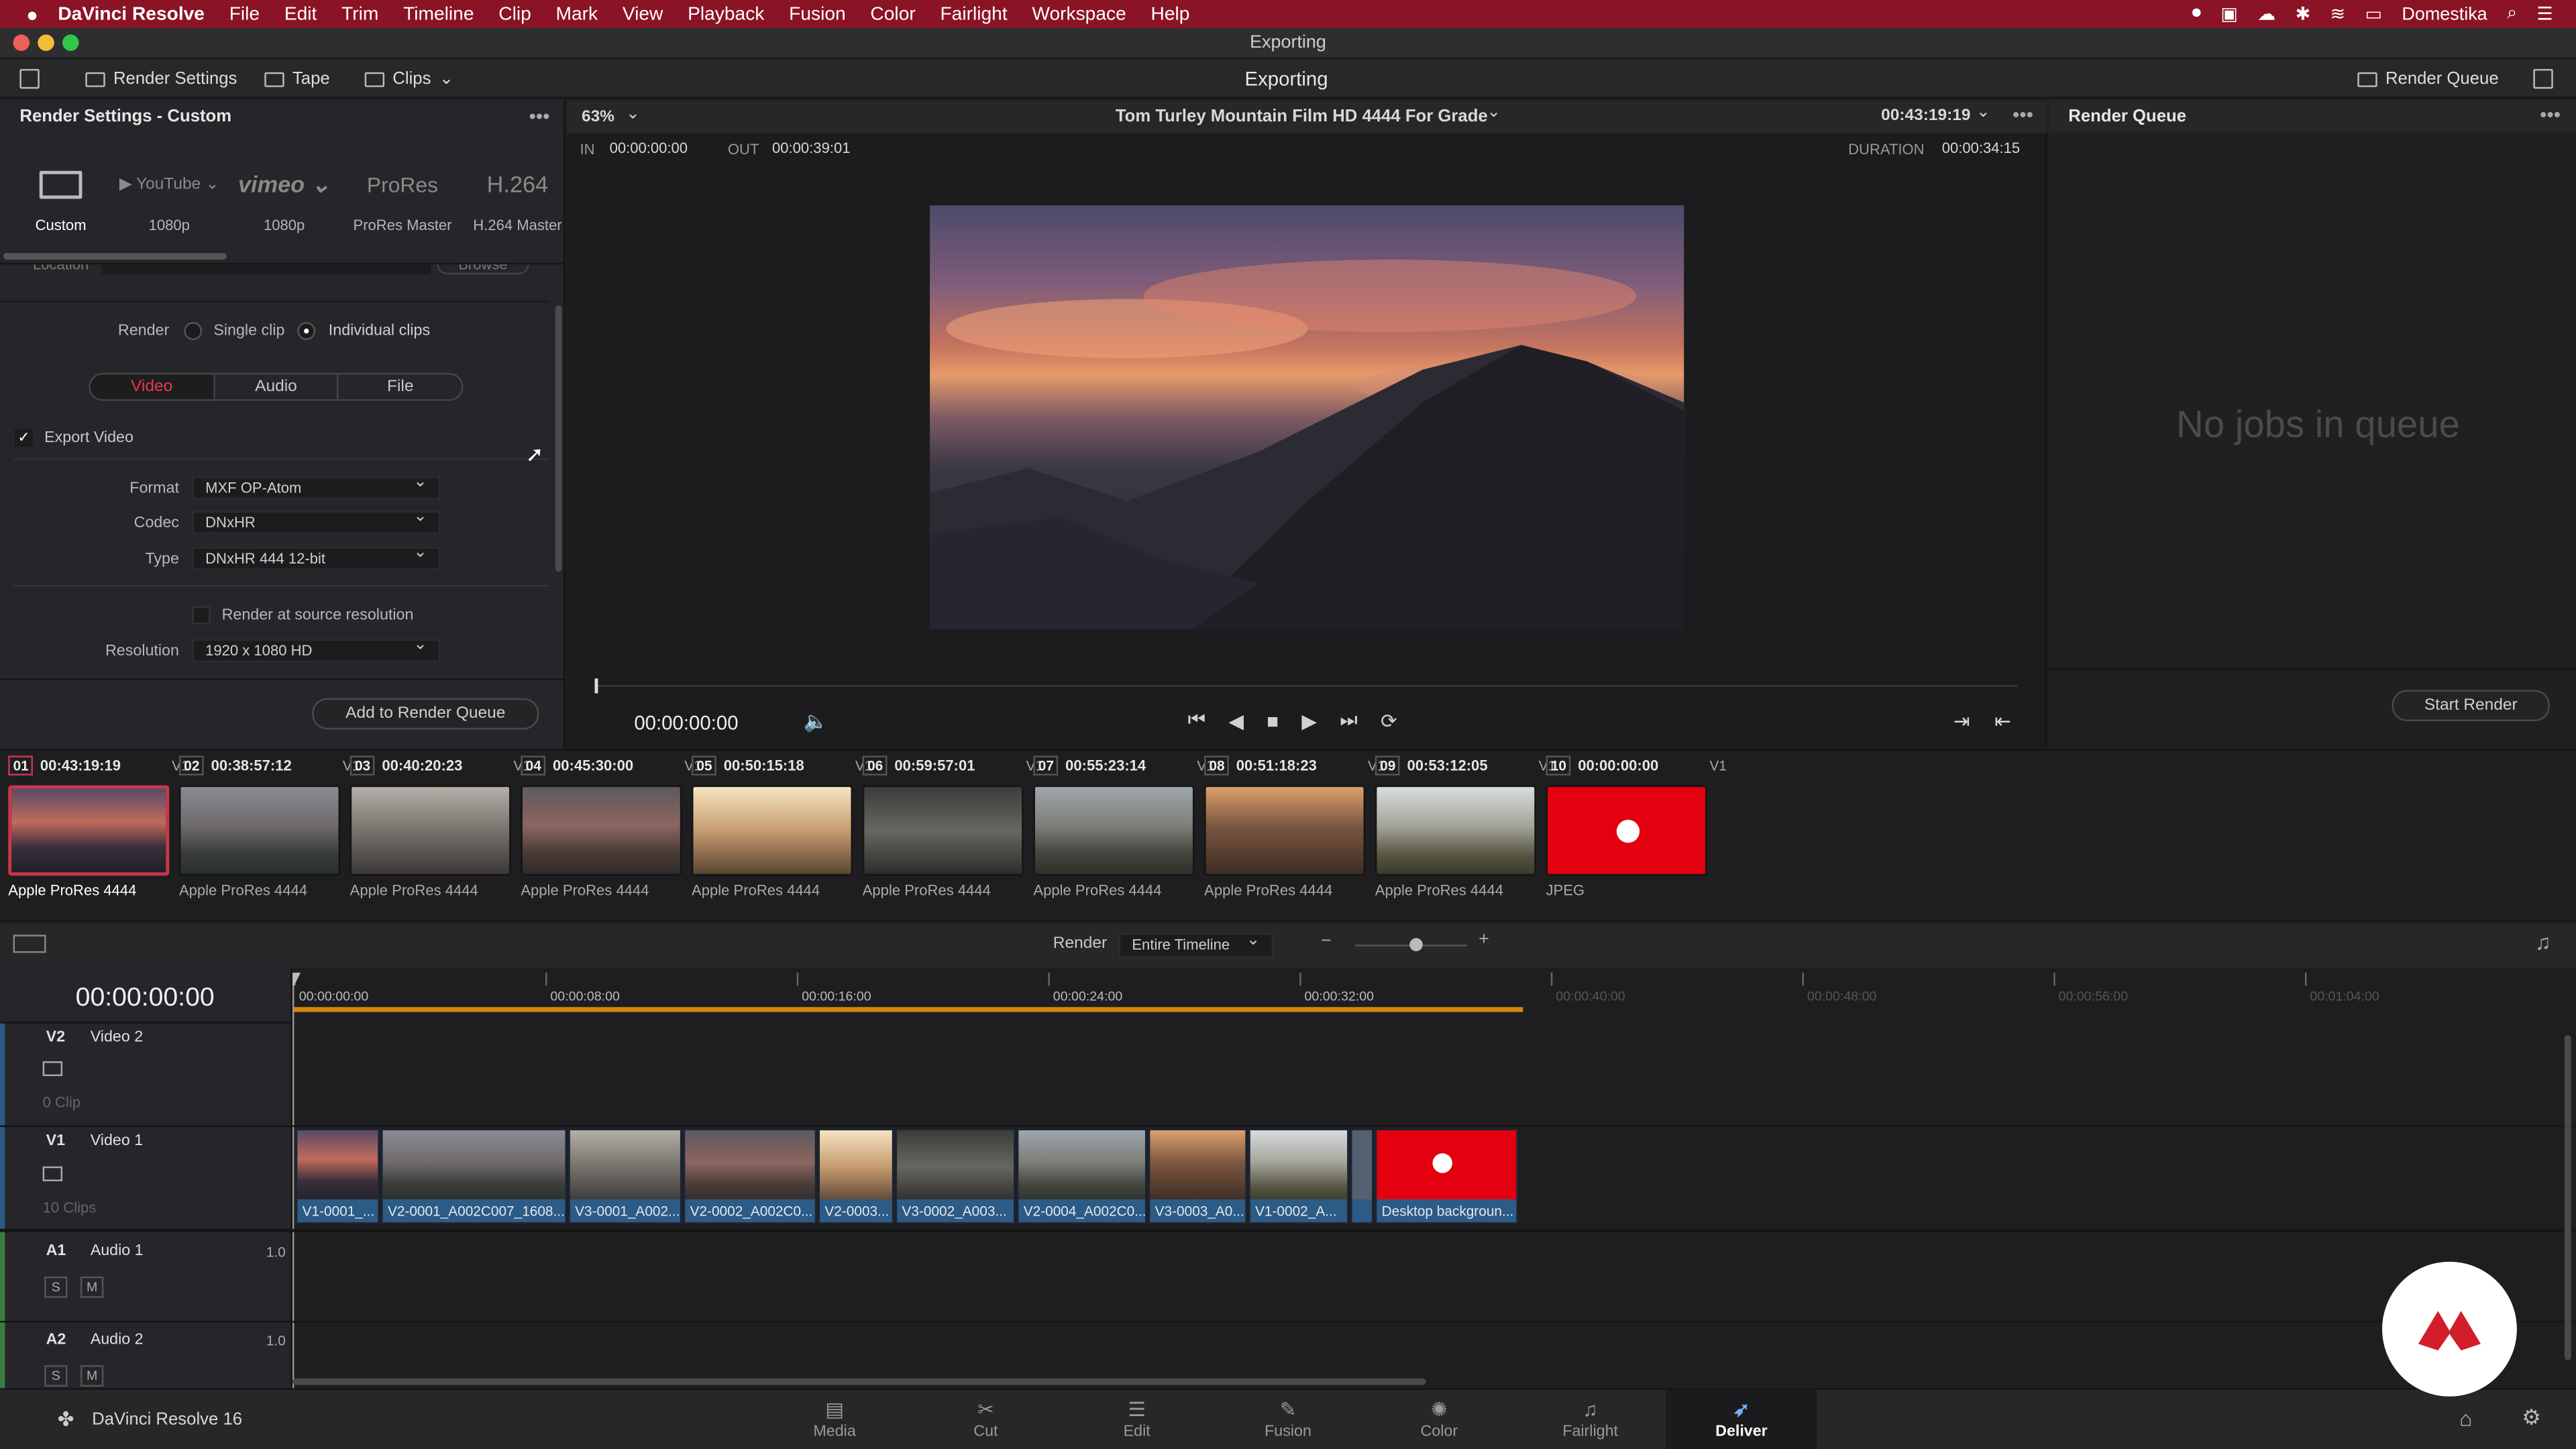 This screenshot has width=2576, height=1449. What do you see at coordinates (1287, 1419) in the screenshot?
I see `page-fusion: ✎ Fusion` at bounding box center [1287, 1419].